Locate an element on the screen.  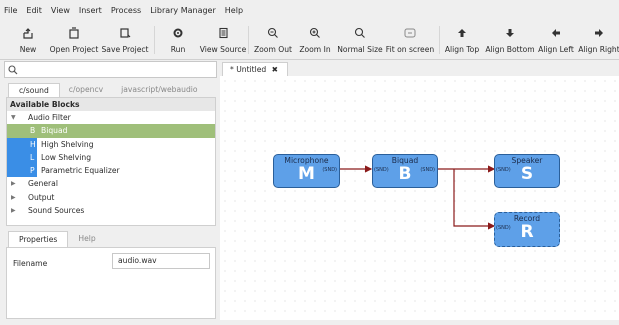
align-left-button: Align Left is located at coordinates (556, 40).